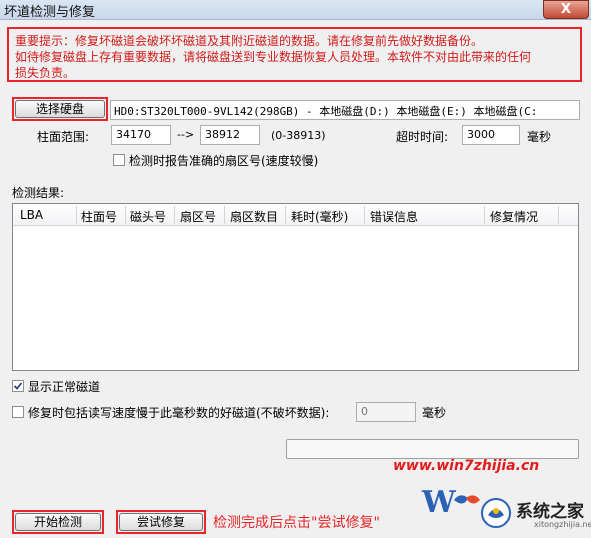 The height and width of the screenshot is (538, 591). What do you see at coordinates (63, 137) in the screenshot?
I see `cylinder-range-label: 柱面范围:` at bounding box center [63, 137].